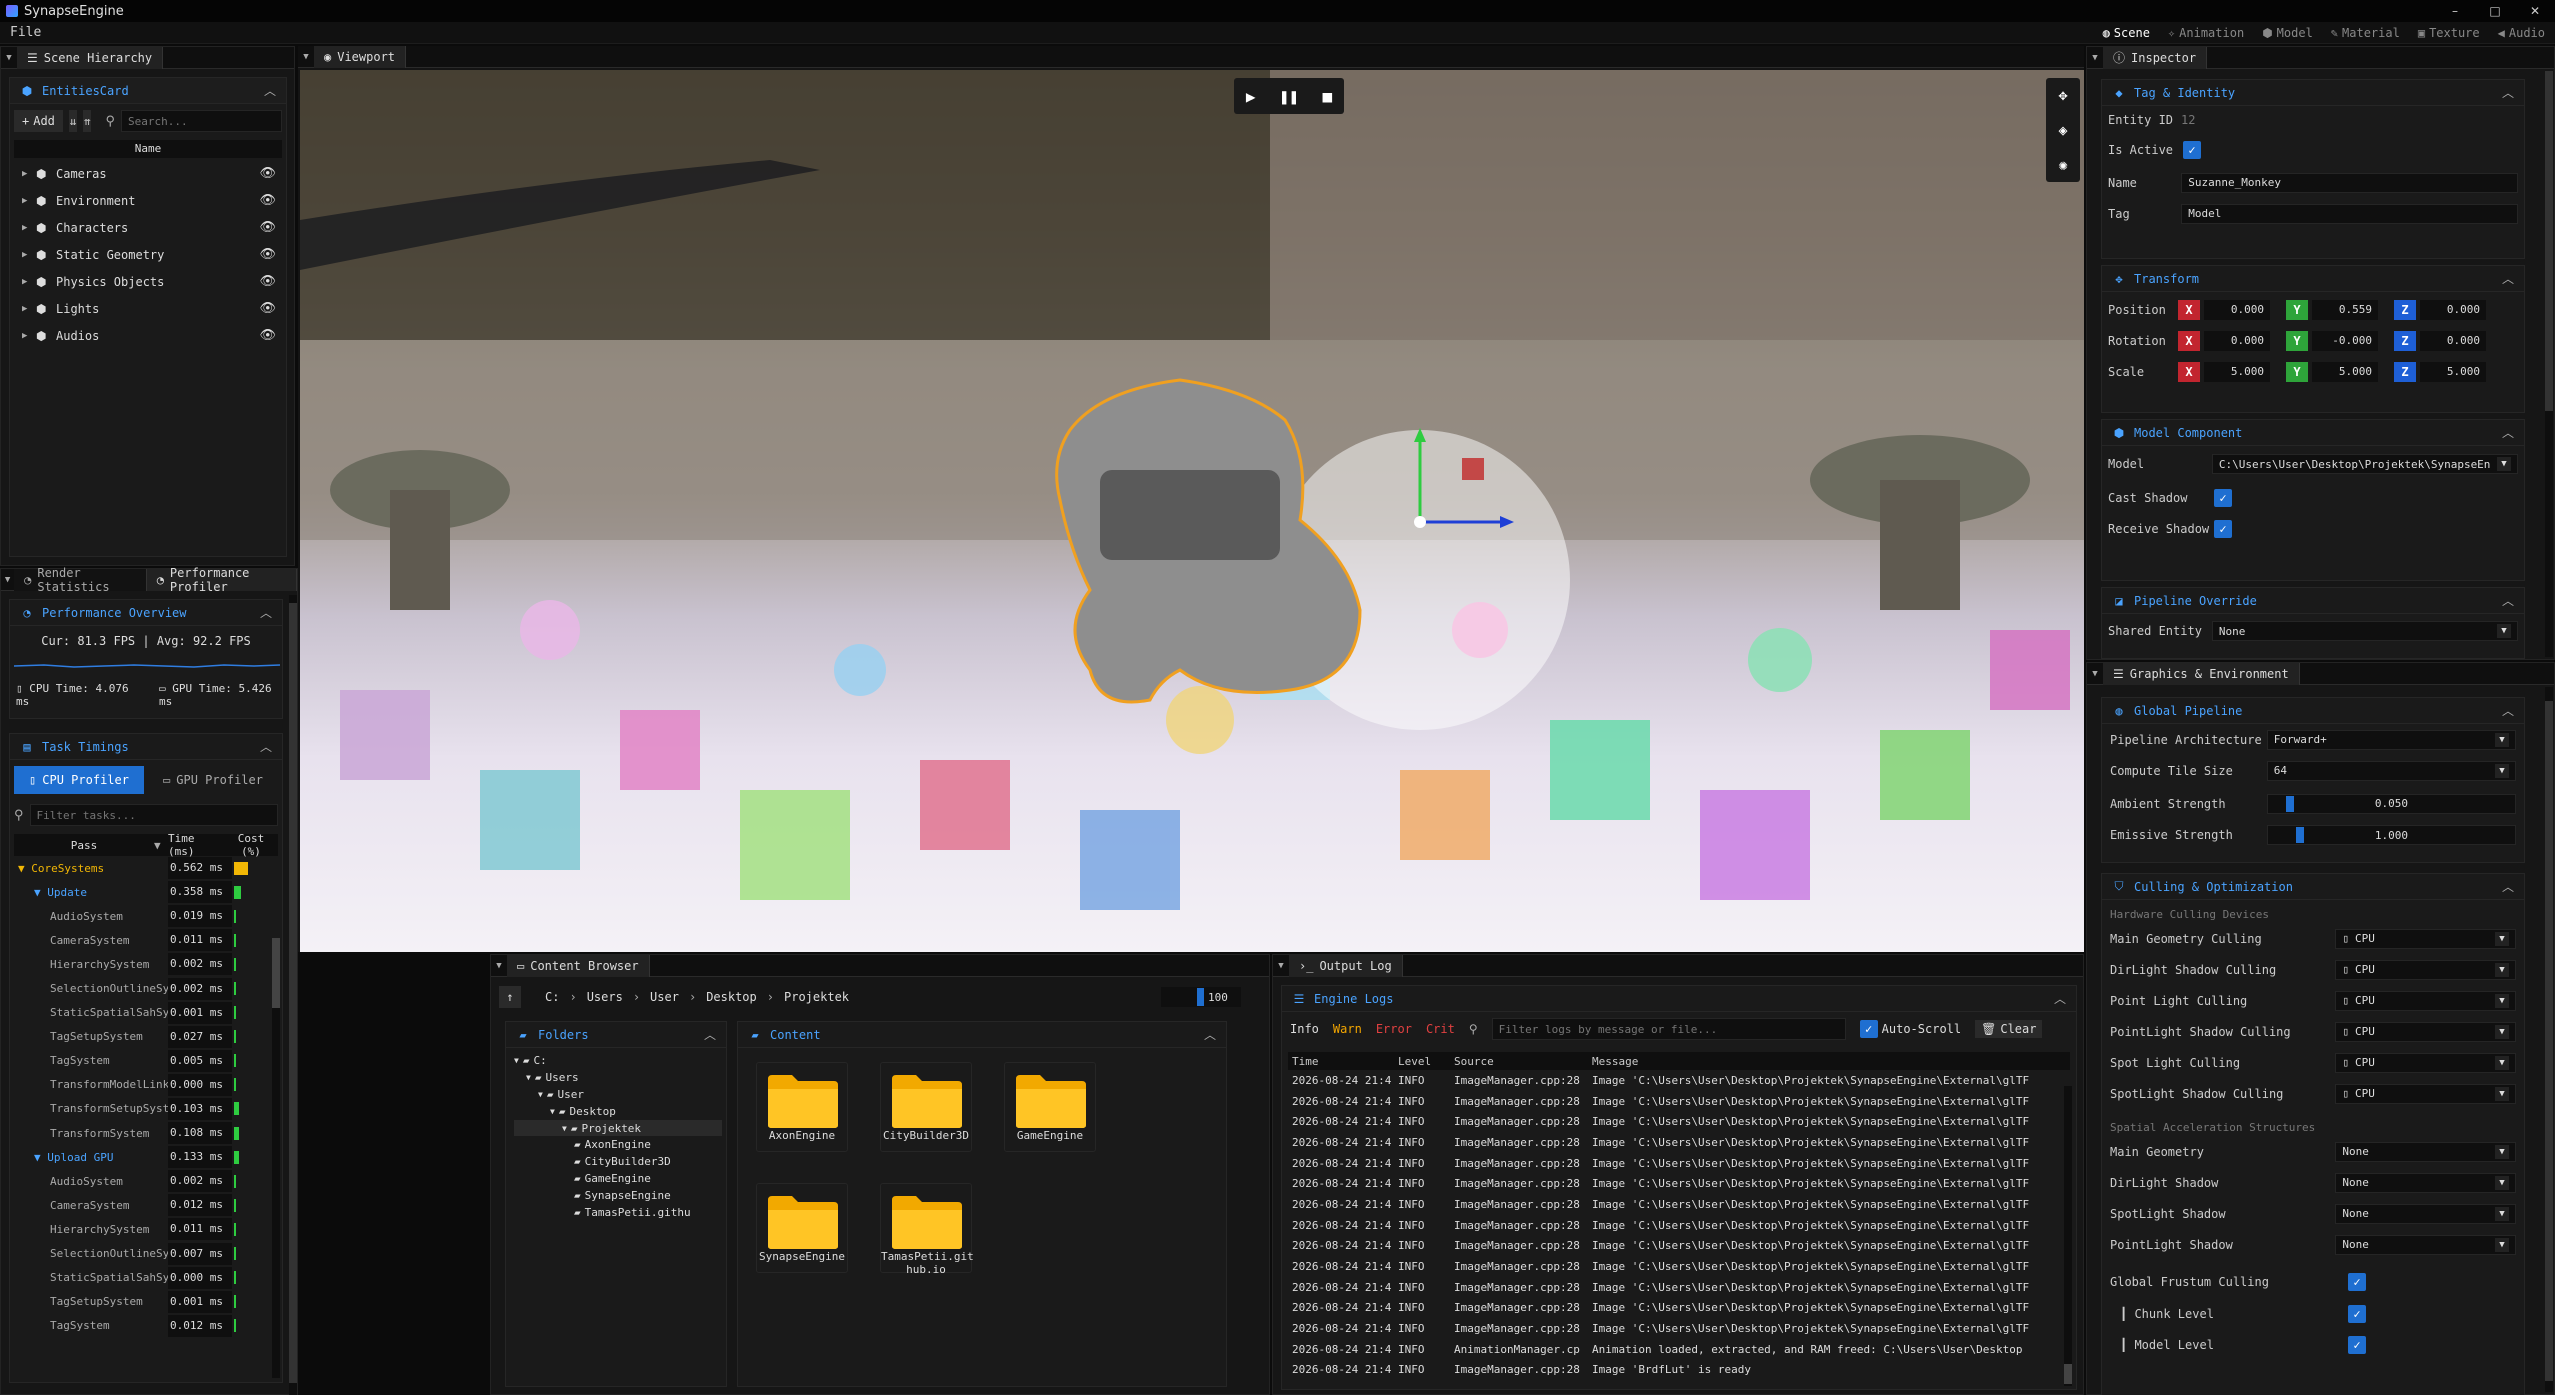  I want to click on tab-content-browser: ▭ Content Browser, so click(578, 965).